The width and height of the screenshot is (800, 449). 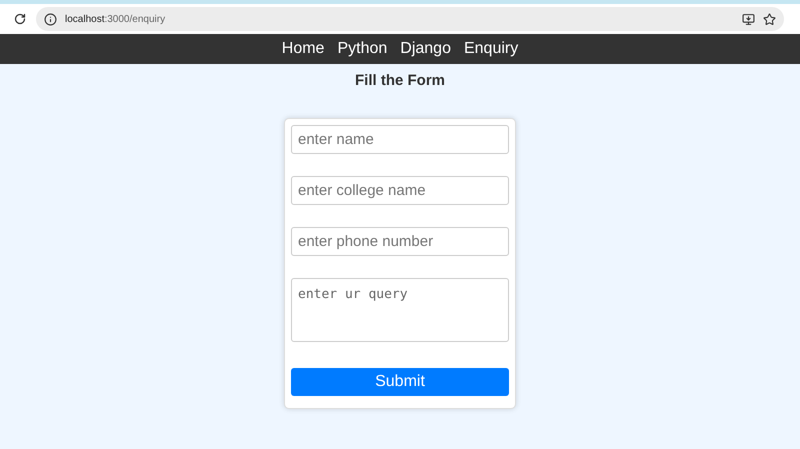 I want to click on bookmark-star-icon, so click(x=769, y=19).